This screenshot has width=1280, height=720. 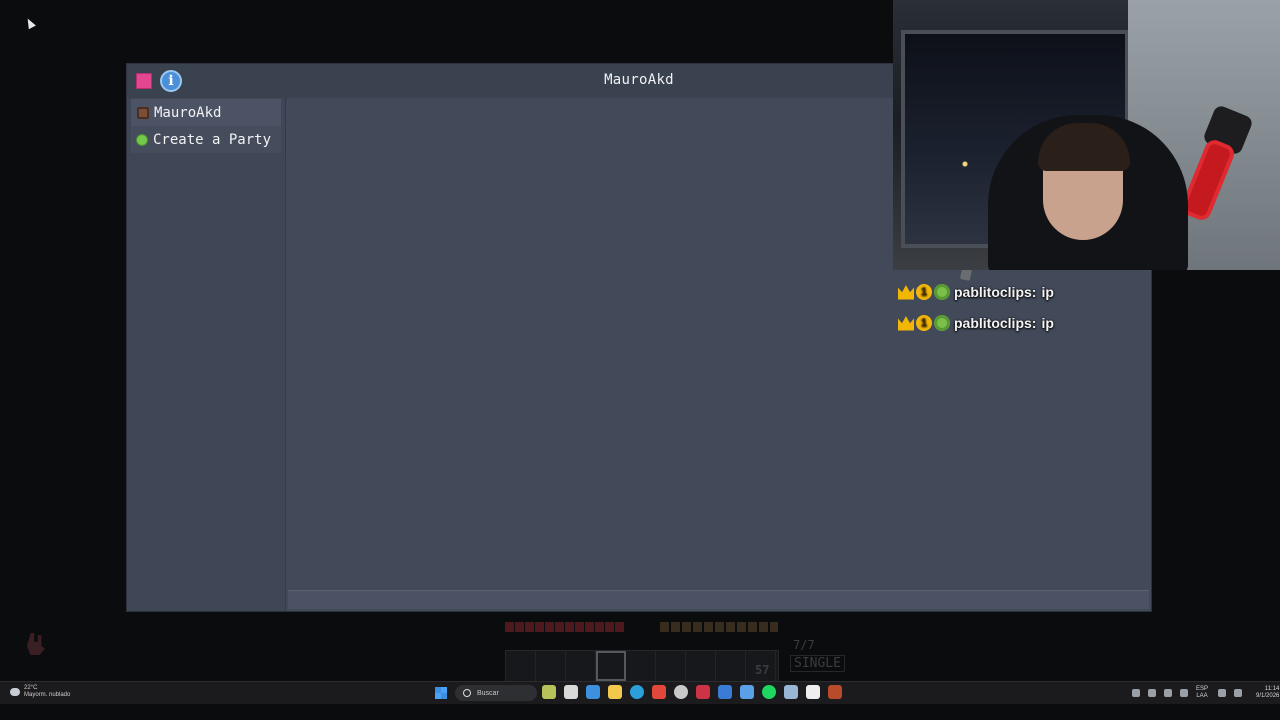 What do you see at coordinates (791, 692) in the screenshot?
I see `steam-icon` at bounding box center [791, 692].